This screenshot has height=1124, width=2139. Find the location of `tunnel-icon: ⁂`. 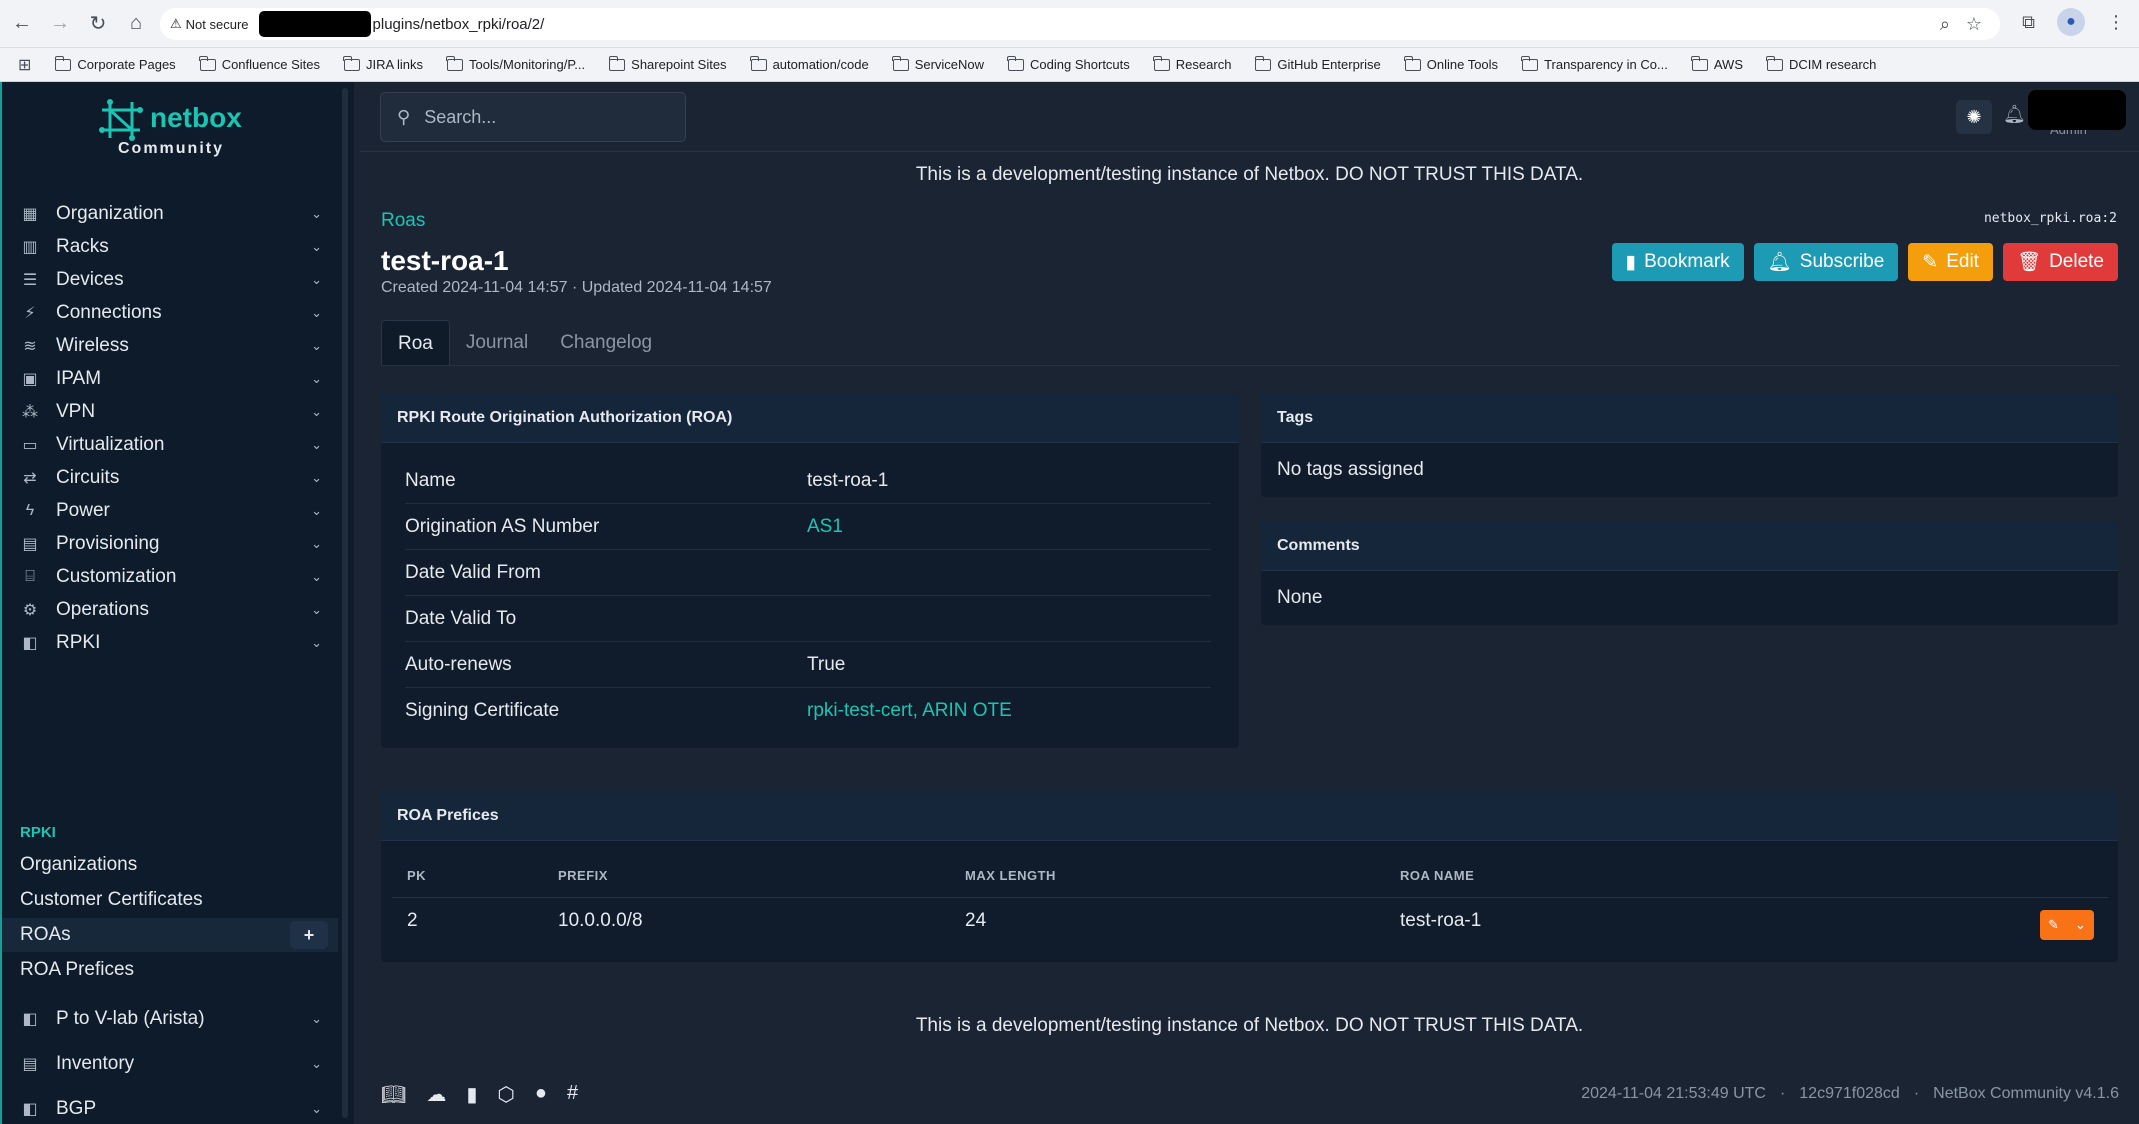

tunnel-icon: ⁂ is located at coordinates (30, 412).